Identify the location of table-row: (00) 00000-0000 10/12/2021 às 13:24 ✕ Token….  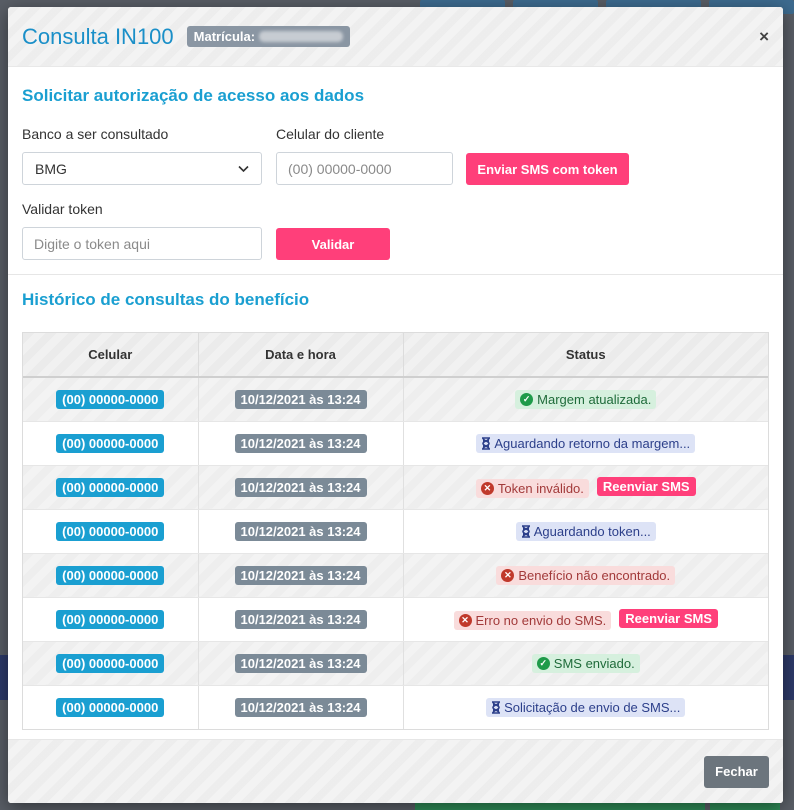
(395, 487).